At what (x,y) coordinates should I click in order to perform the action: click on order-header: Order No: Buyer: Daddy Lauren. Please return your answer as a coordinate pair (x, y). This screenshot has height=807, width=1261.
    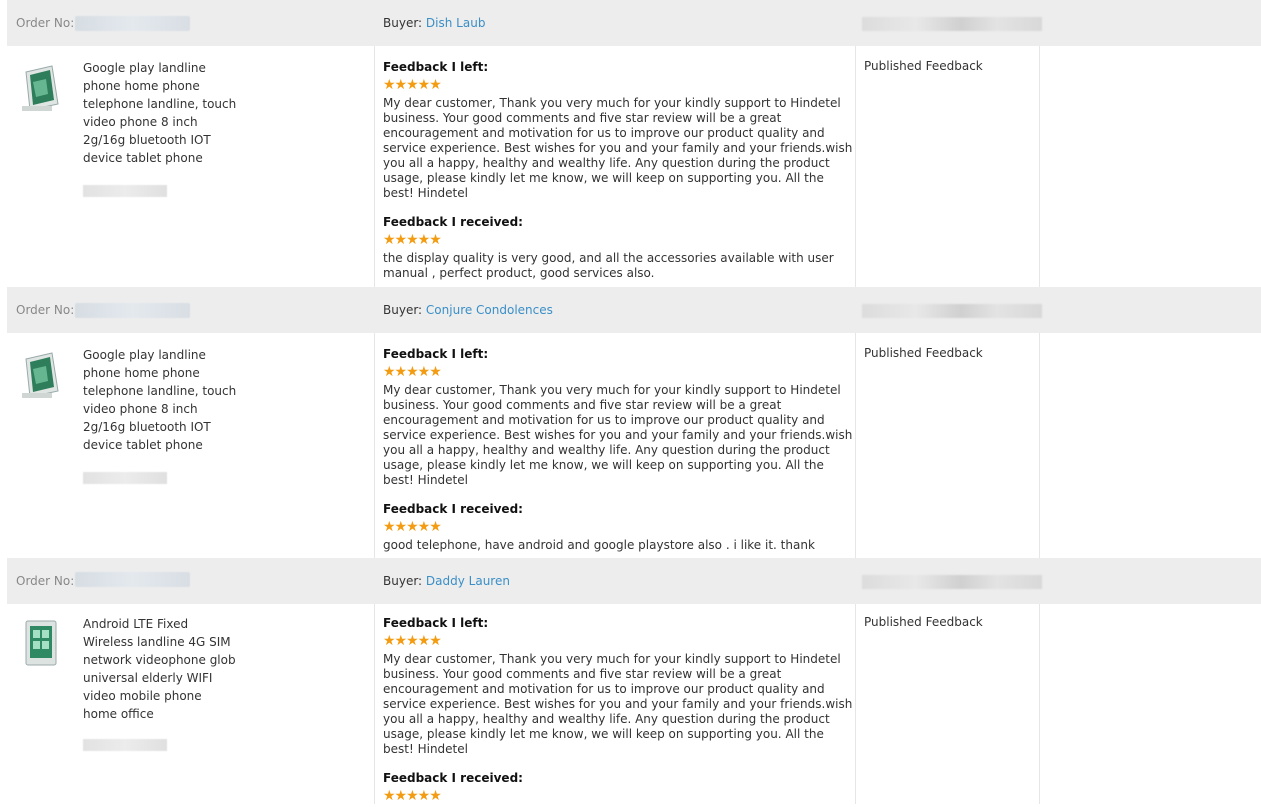
    Looking at the image, I should click on (634, 581).